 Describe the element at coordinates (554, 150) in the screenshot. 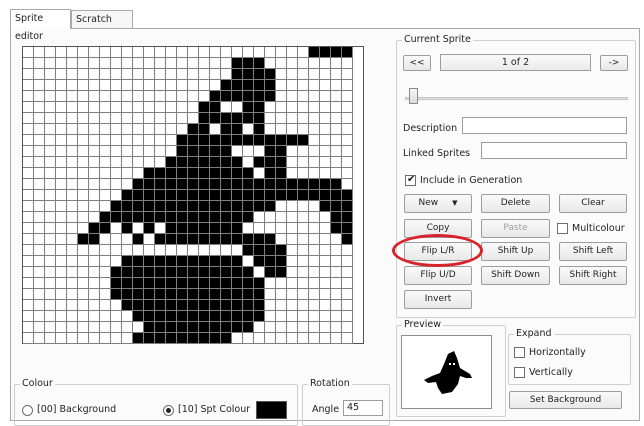

I see `linked-sprites-input` at that location.